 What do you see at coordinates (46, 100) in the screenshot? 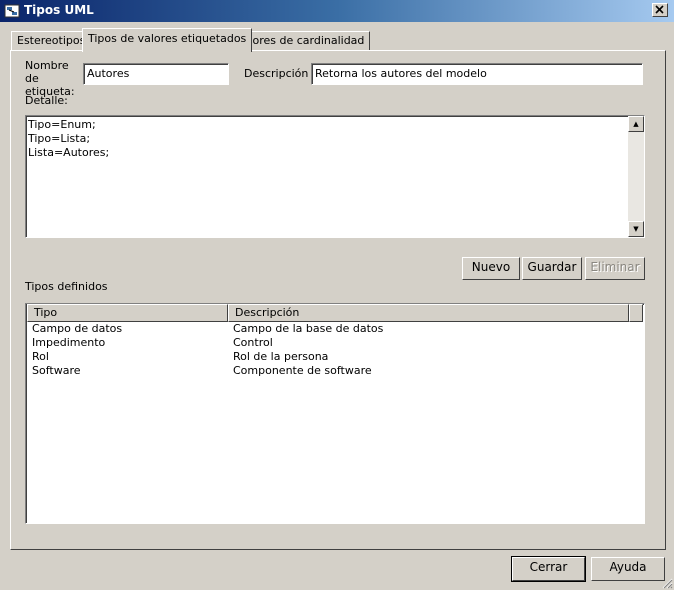
I see `detail-label: Detalle:` at bounding box center [46, 100].